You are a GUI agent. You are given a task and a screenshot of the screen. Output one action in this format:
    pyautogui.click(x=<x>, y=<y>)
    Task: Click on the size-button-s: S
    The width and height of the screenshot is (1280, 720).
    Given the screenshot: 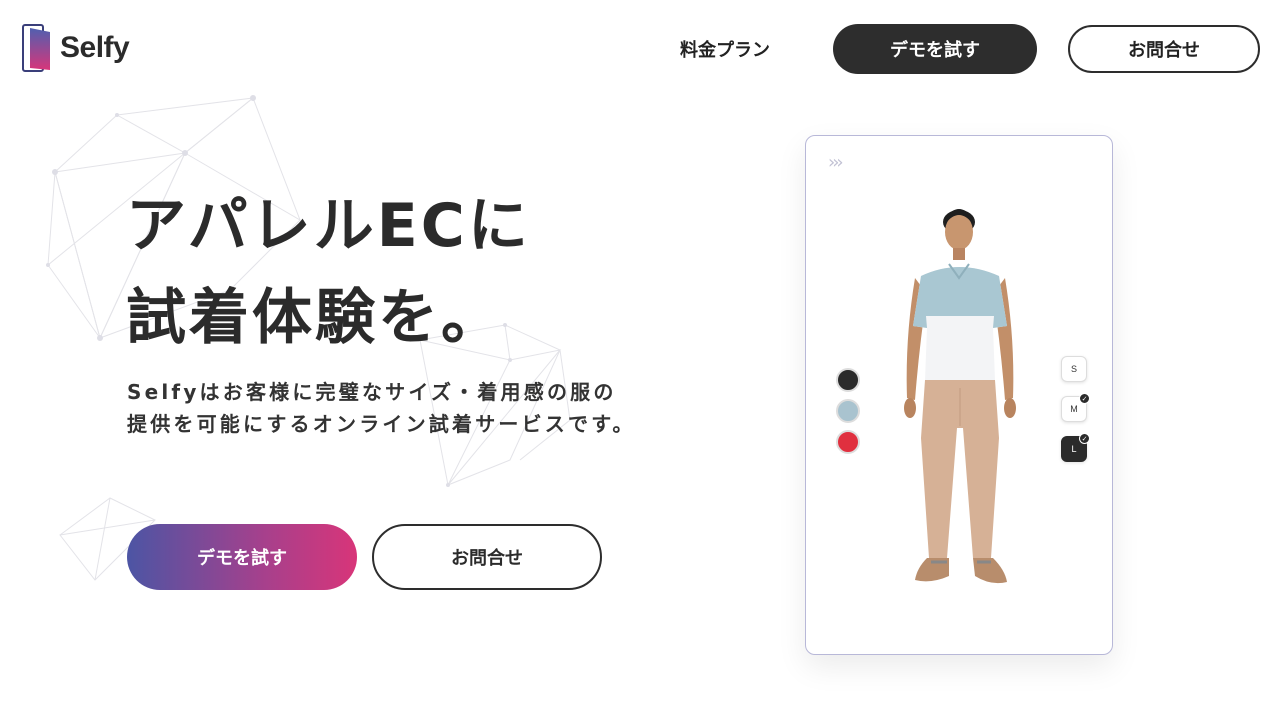 What is the action you would take?
    pyautogui.click(x=1074, y=369)
    